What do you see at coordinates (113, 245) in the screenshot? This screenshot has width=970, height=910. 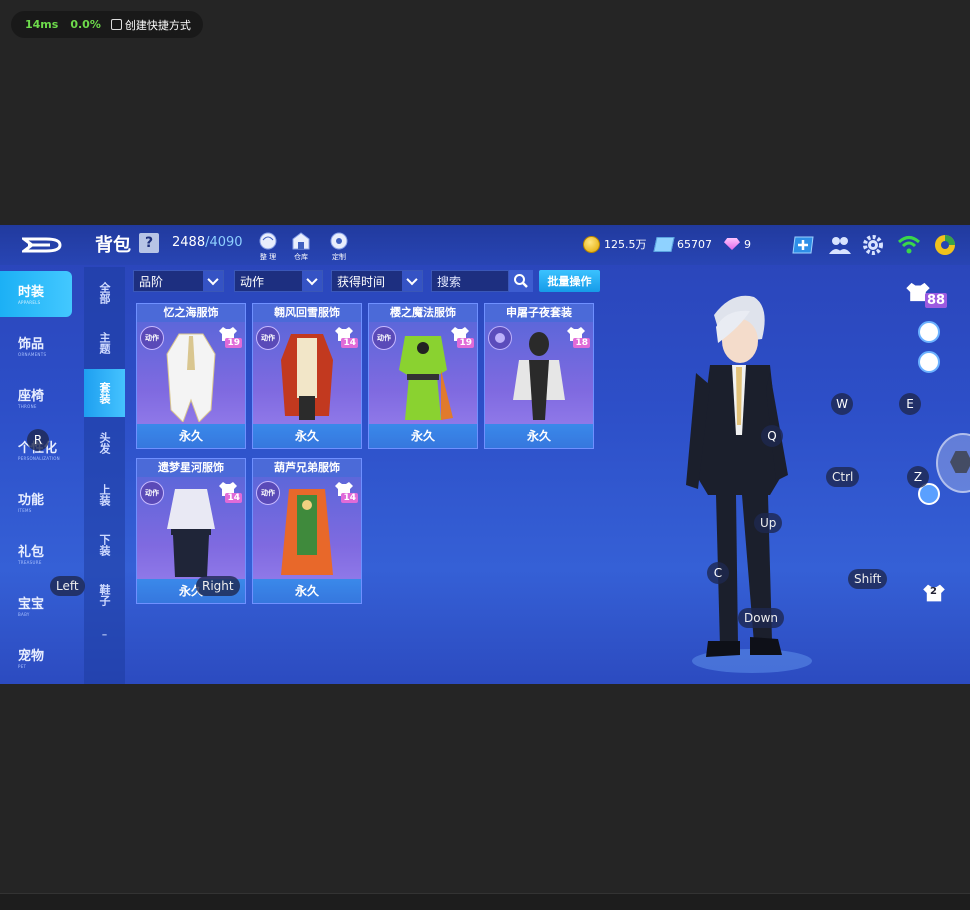 I see `page-title: 背包` at bounding box center [113, 245].